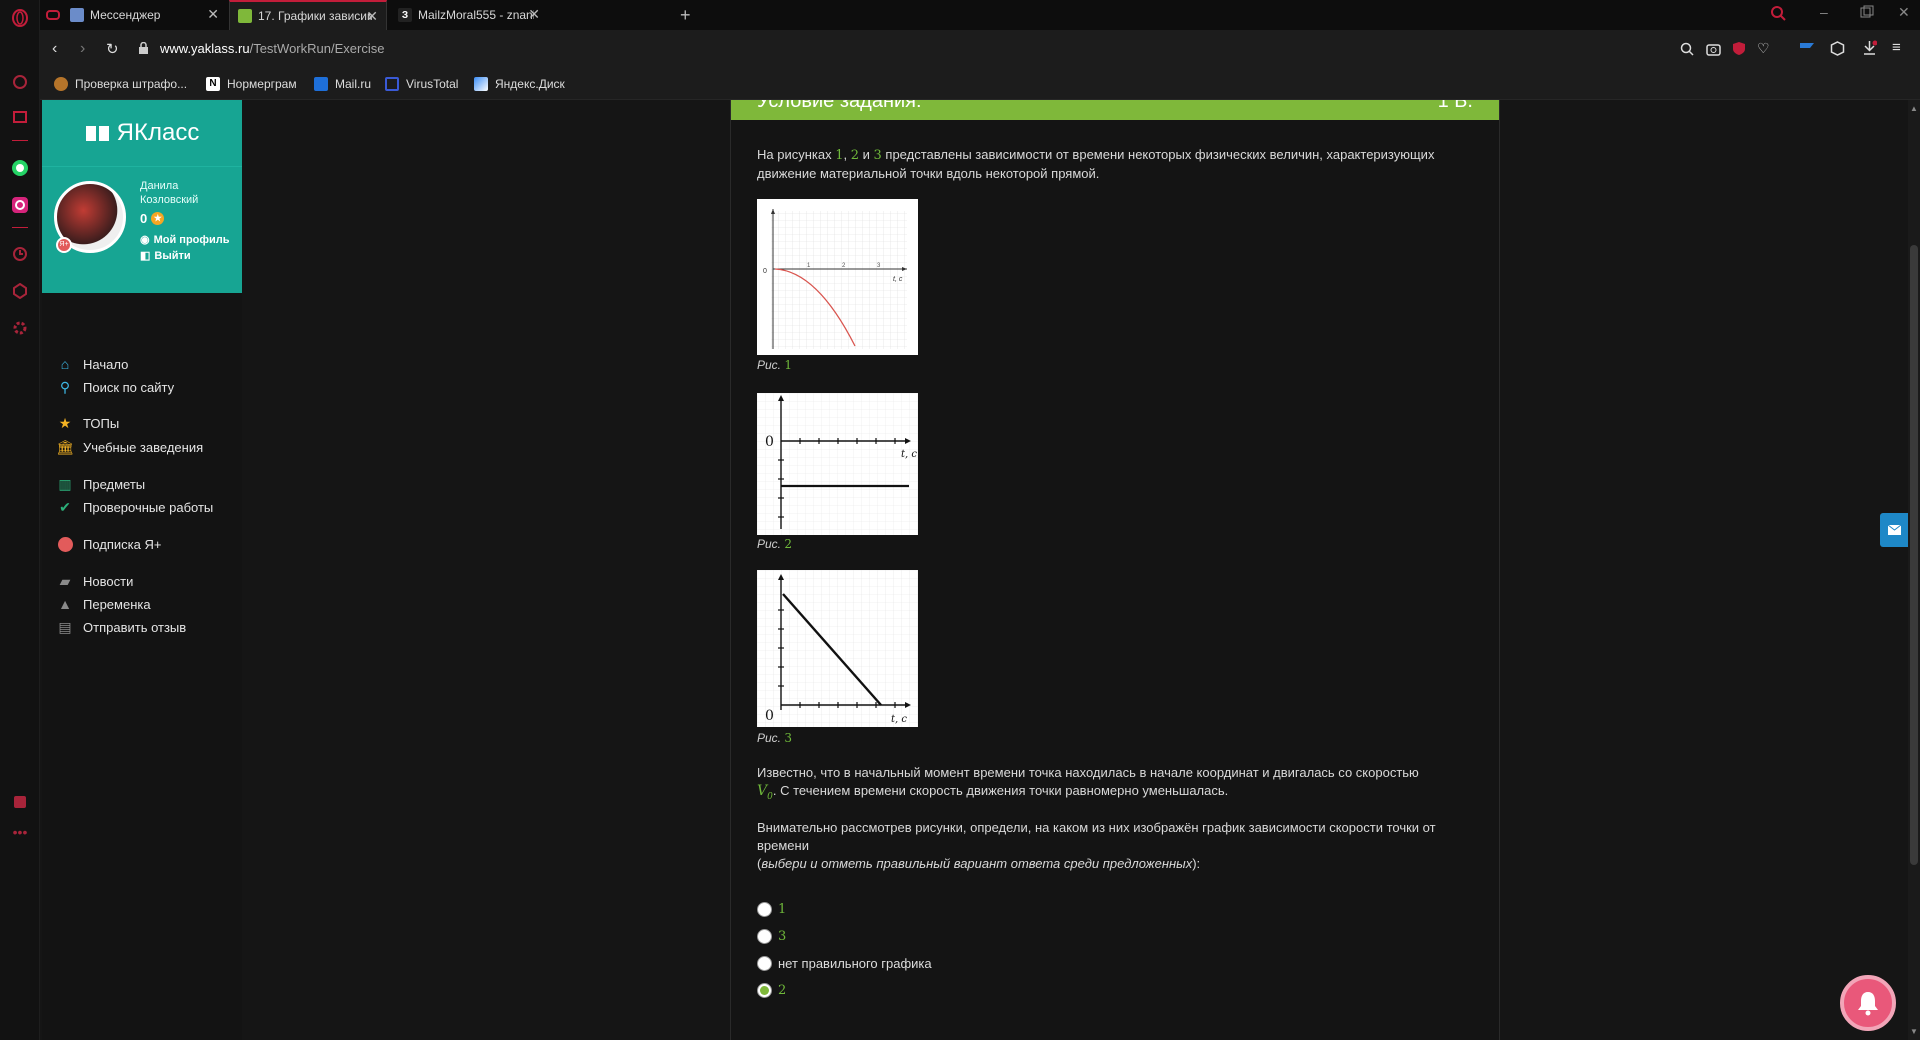 The height and width of the screenshot is (1040, 1920). Describe the element at coordinates (143, 48) in the screenshot. I see `lock-icon` at that location.